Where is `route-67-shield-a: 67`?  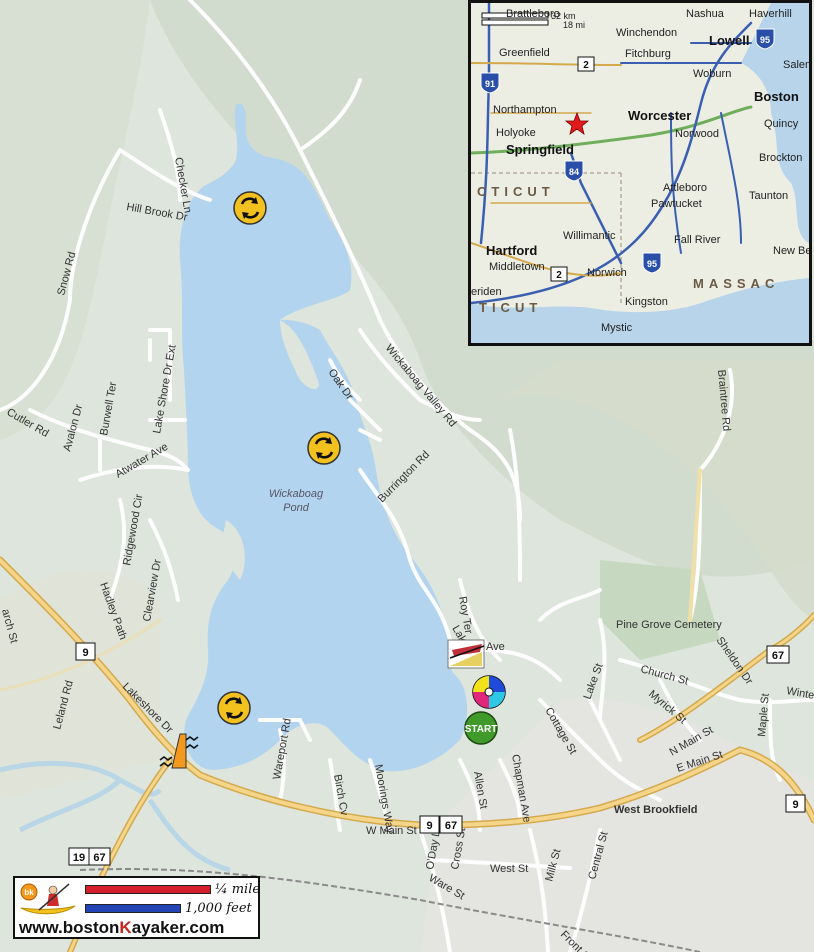 route-67-shield-a: 67 is located at coordinates (451, 824).